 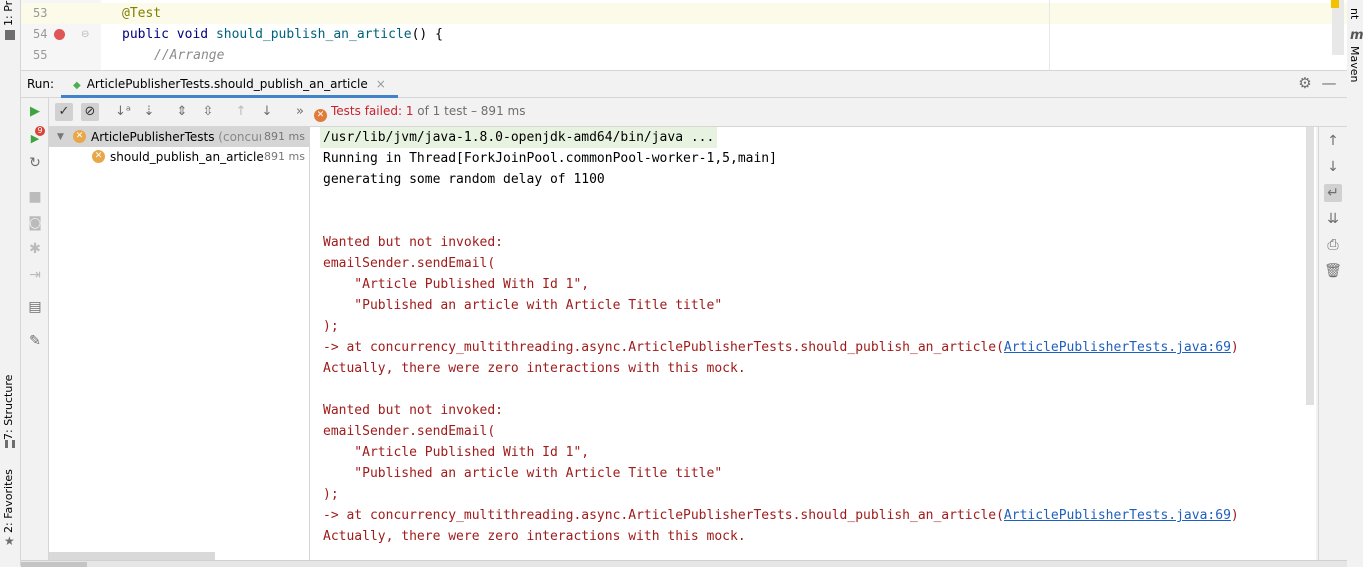 What do you see at coordinates (1333, 167) in the screenshot?
I see `down-arrow-icon: ↓` at bounding box center [1333, 167].